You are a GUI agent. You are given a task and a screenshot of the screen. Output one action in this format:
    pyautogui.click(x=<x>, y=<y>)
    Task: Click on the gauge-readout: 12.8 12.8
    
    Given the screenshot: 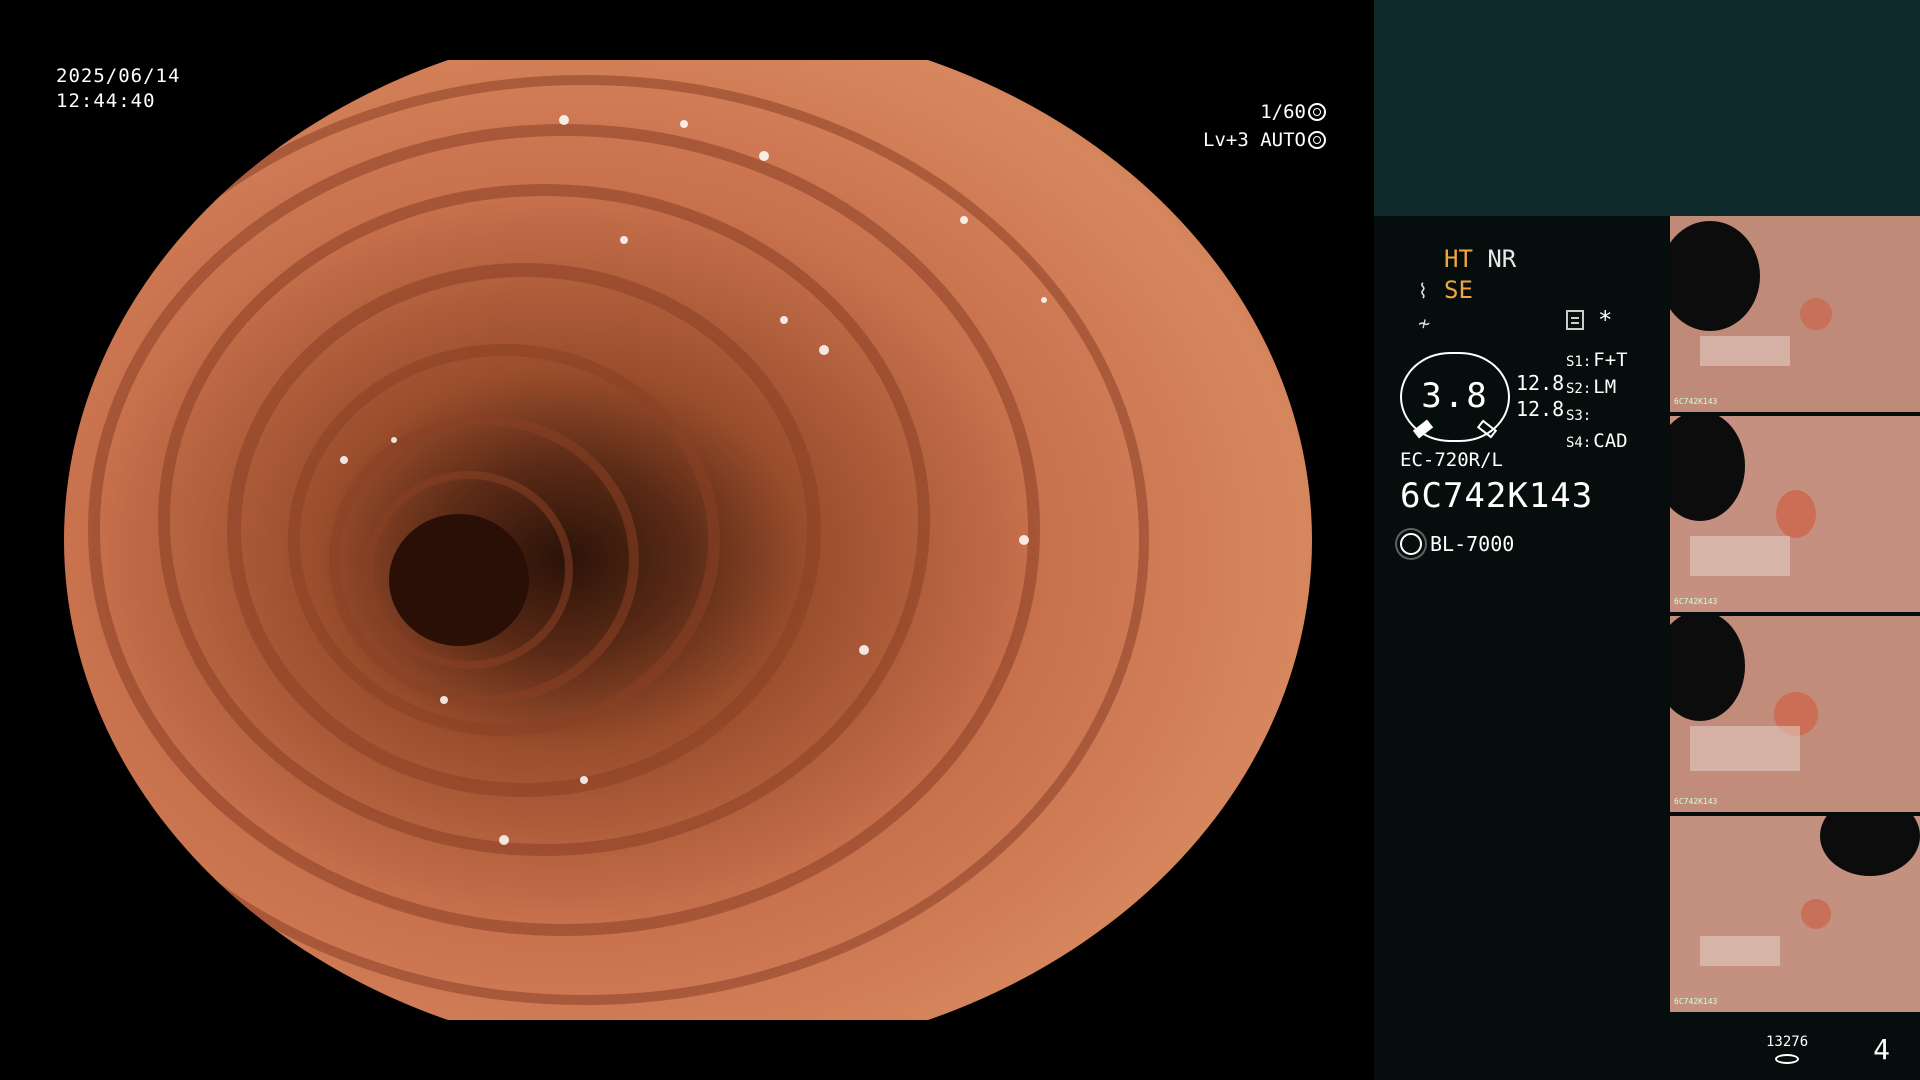 What is the action you would take?
    pyautogui.click(x=1540, y=396)
    